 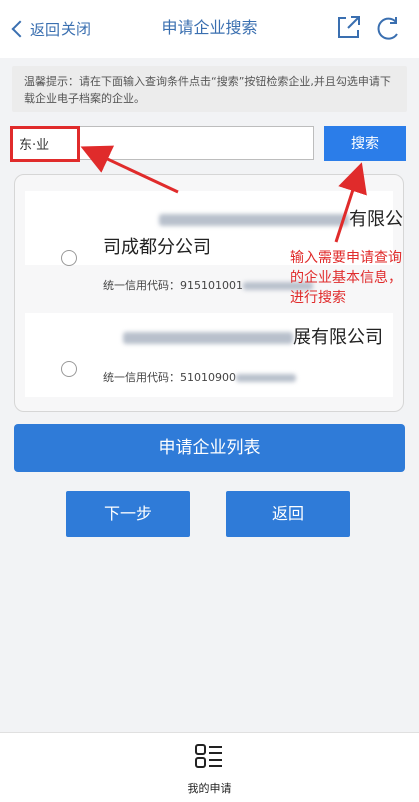 What do you see at coordinates (209, 29) in the screenshot?
I see `top-bar: 返回 关闭 申请企业搜索` at bounding box center [209, 29].